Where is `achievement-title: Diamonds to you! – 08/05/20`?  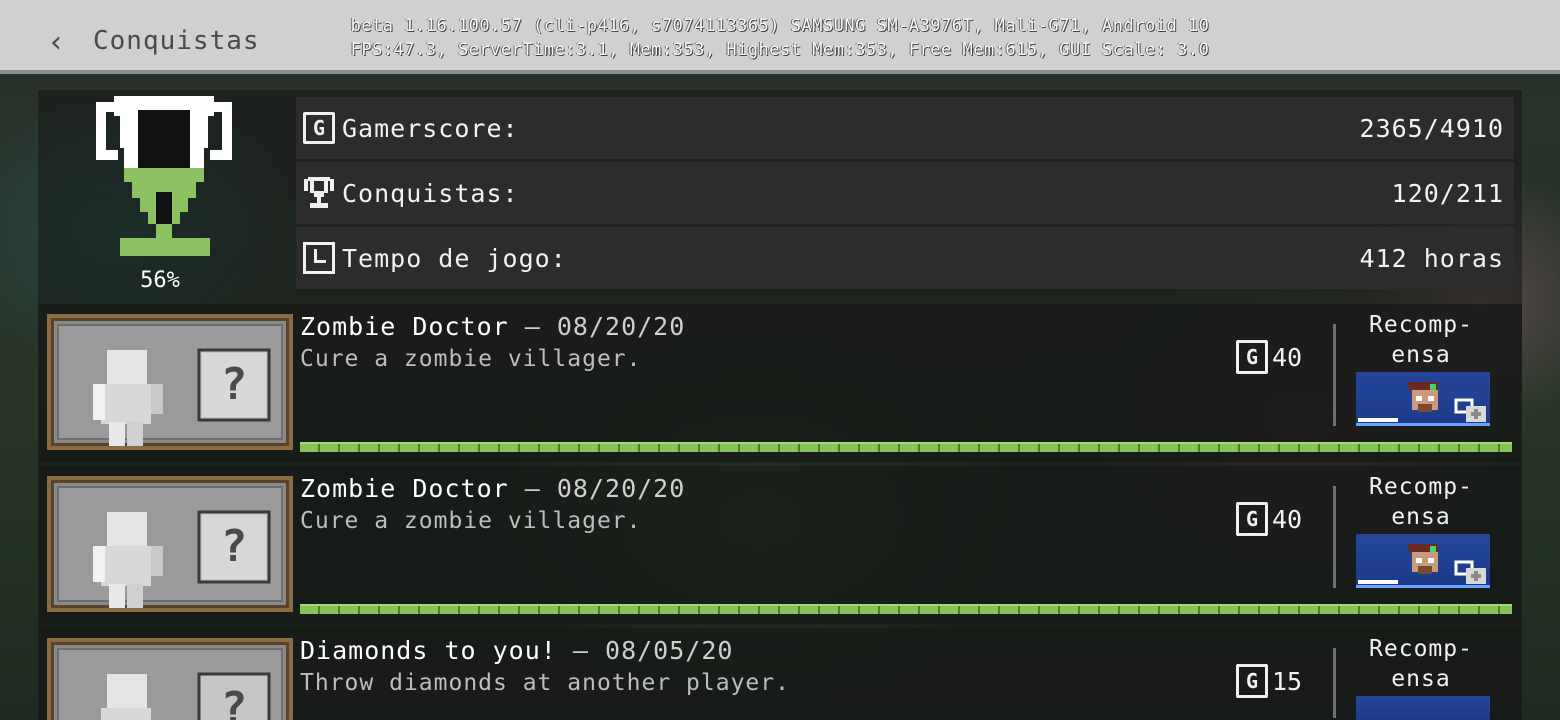 achievement-title: Diamonds to you! – 08/05/20 is located at coordinates (516, 650).